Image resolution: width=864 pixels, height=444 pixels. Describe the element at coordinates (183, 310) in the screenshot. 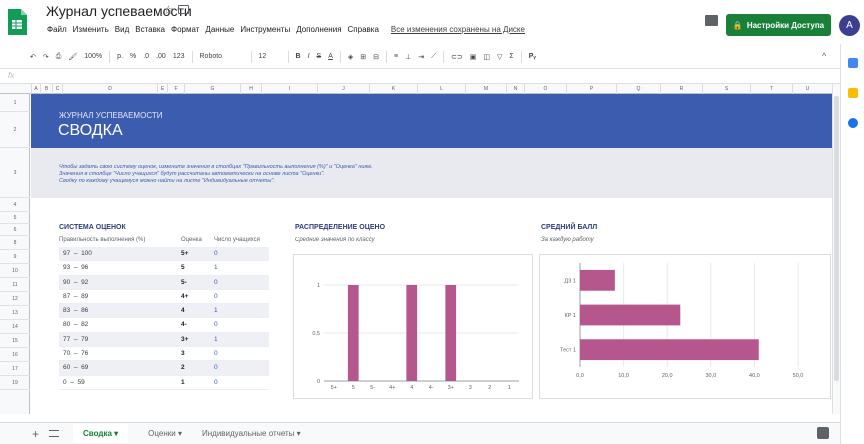

I see `grade-cell: 4` at that location.